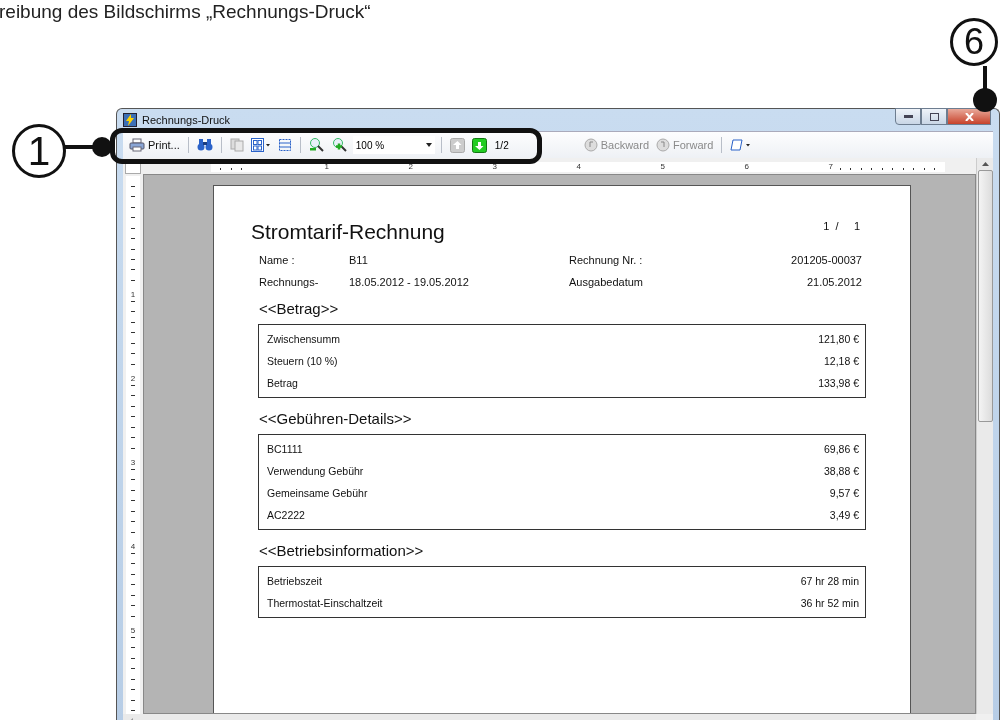  What do you see at coordinates (133, 463) in the screenshot?
I see `ruler-number: 3` at bounding box center [133, 463].